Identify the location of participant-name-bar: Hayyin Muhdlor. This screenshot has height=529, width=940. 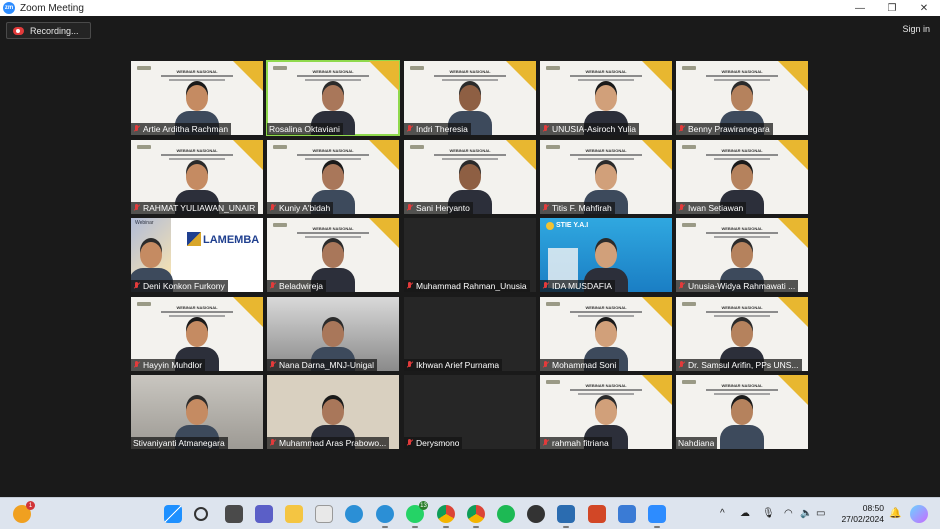
(168, 365).